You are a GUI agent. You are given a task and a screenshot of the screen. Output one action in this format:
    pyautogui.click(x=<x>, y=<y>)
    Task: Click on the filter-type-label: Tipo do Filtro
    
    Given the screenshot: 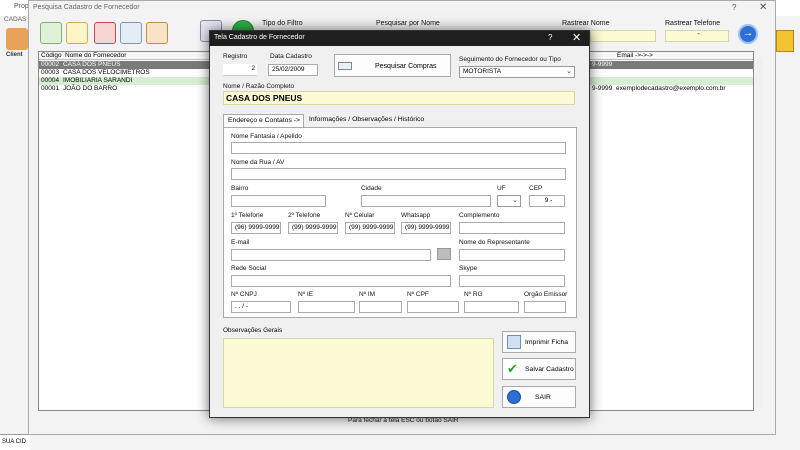 What is the action you would take?
    pyautogui.click(x=282, y=23)
    